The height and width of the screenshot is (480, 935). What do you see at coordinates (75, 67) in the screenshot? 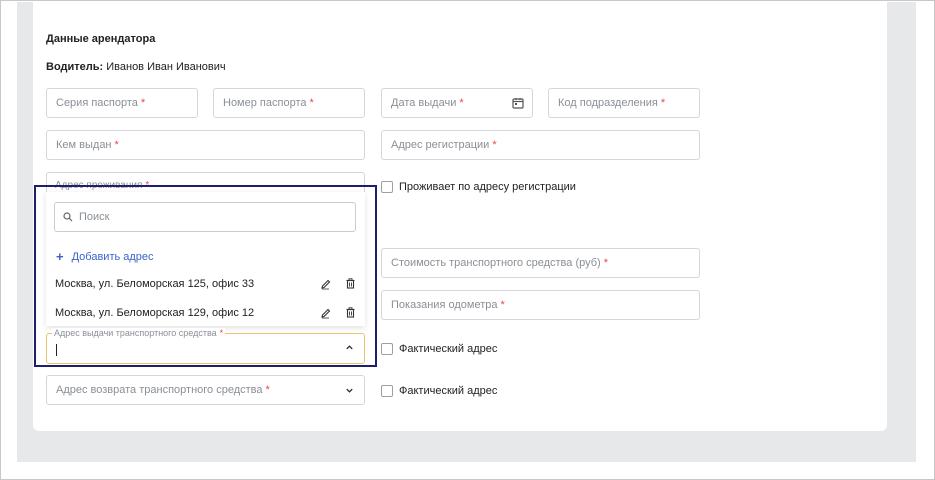
I see `driver-label: Водитель:` at bounding box center [75, 67].